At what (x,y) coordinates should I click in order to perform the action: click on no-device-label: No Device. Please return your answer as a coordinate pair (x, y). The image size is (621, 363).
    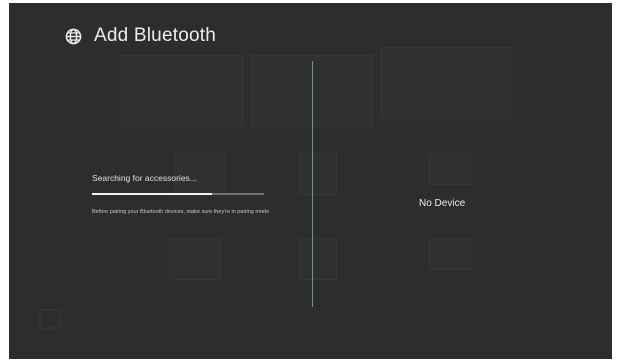
    Looking at the image, I should click on (442, 203).